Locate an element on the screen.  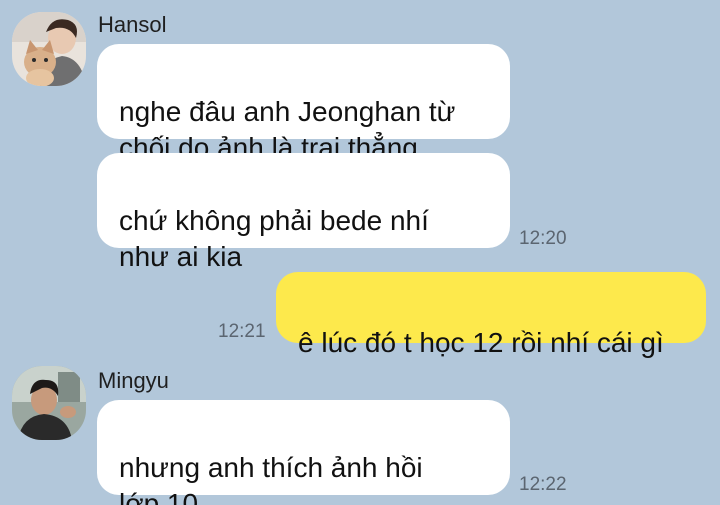
message-text: ê lúc đó t học 12 rồi nhí cái gì is located at coordinates (481, 342).